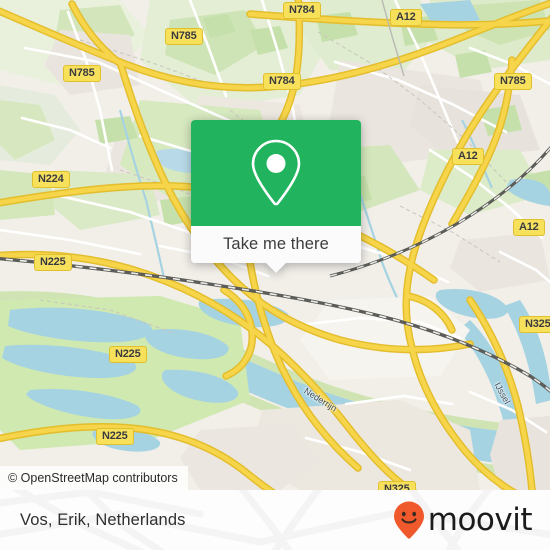 The height and width of the screenshot is (550, 550). I want to click on footer-bar: Vos, Erik, Netherlands moovit, so click(275, 520).